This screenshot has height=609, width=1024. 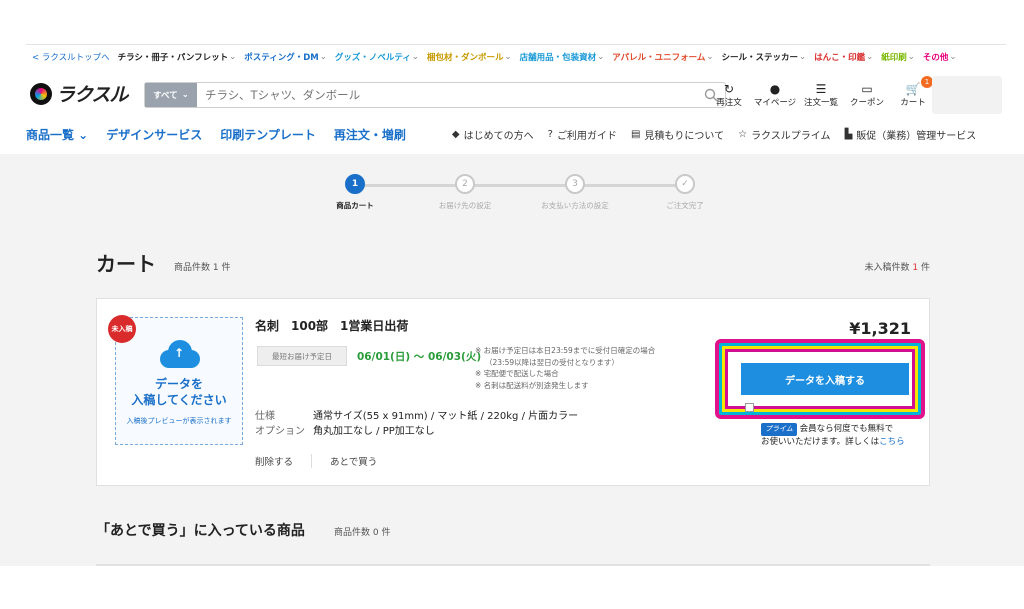 What do you see at coordinates (71, 57) in the screenshot?
I see `raksul-top-link: < ラクスルトップへ` at bounding box center [71, 57].